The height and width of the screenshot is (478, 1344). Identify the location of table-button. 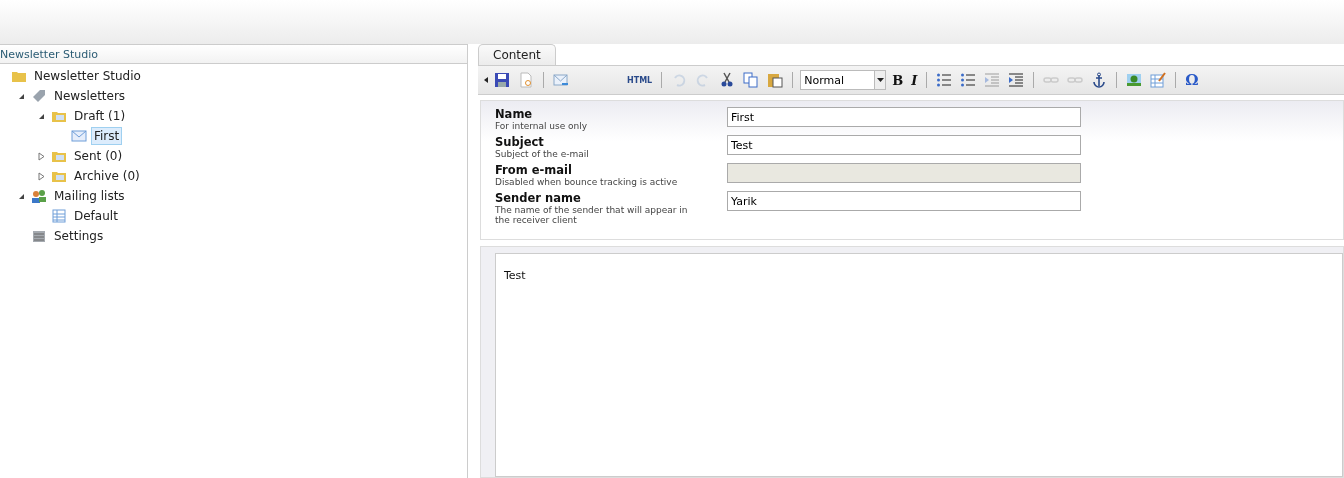
(1158, 80).